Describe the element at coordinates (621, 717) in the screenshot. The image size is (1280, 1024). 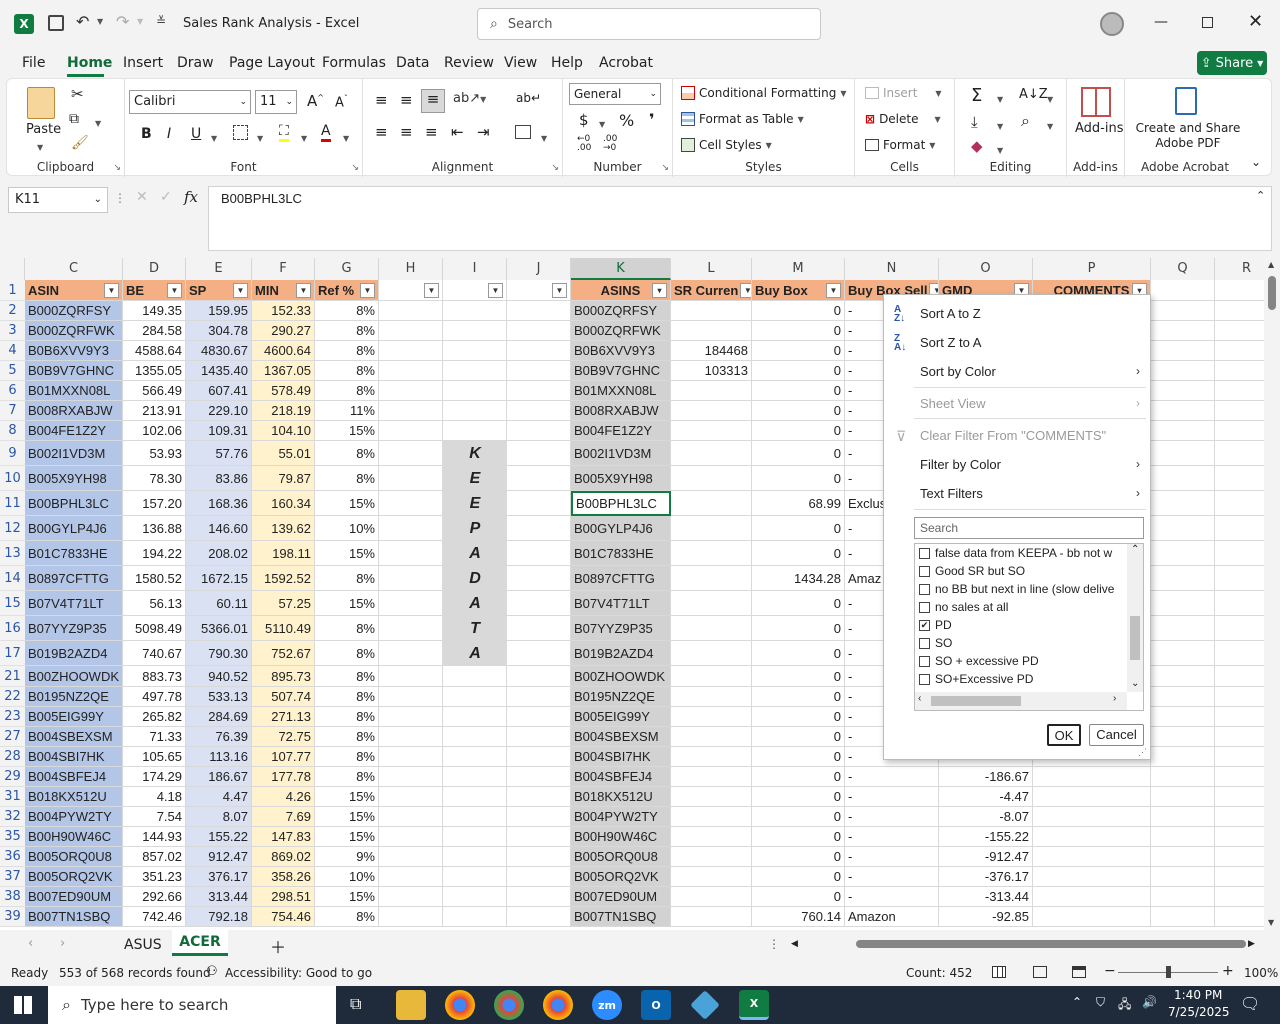
I see `asins-cell: B005EIG99Y` at that location.